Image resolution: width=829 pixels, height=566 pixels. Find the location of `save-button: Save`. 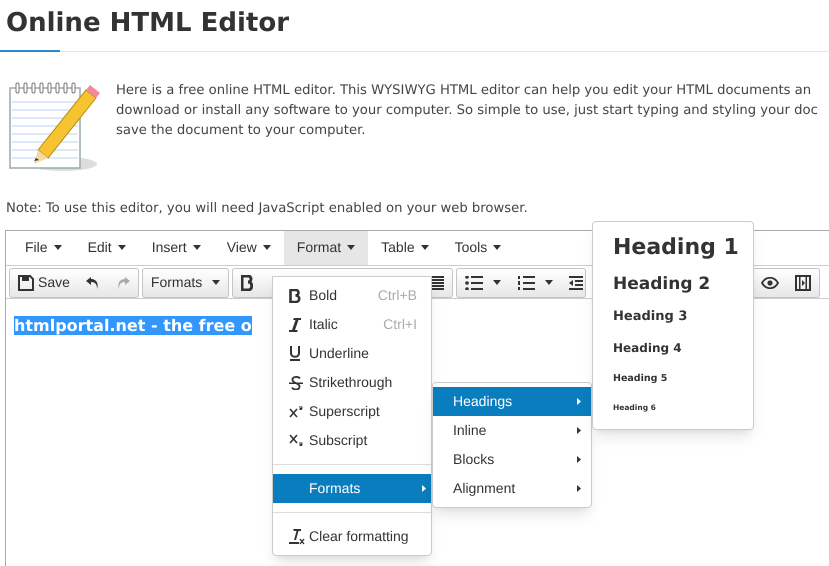

save-button: Save is located at coordinates (44, 282).